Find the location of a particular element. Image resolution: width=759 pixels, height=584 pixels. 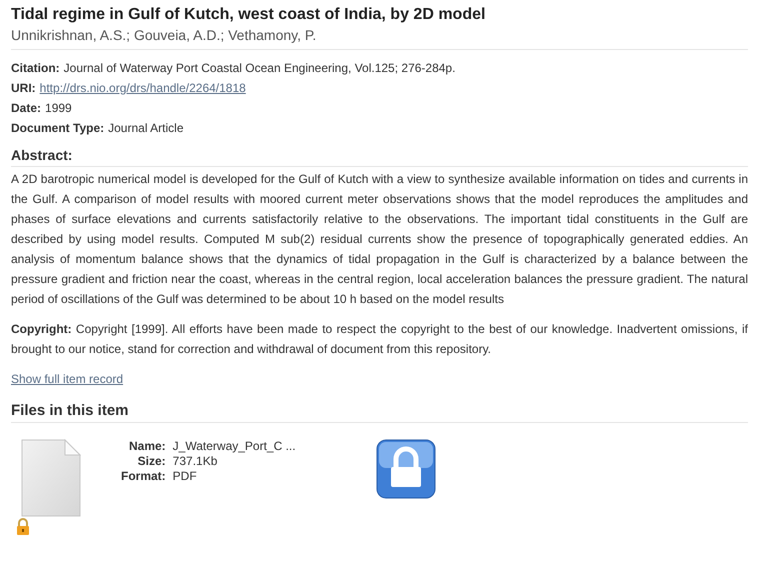

file-detail-label: Format: is located at coordinates (143, 476).